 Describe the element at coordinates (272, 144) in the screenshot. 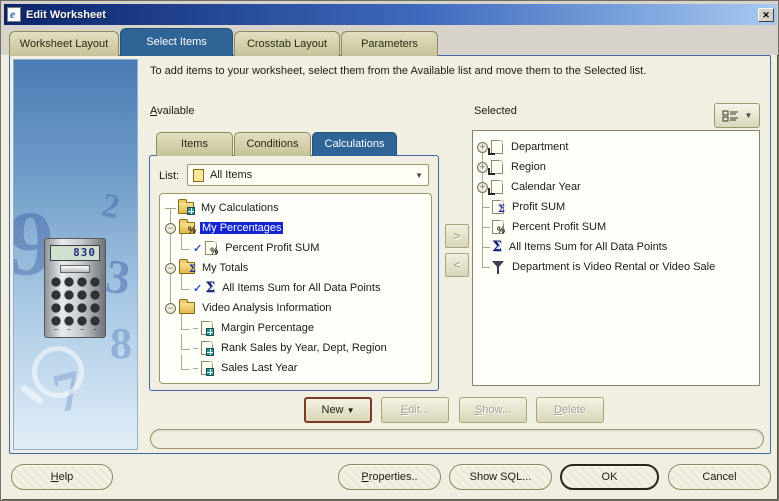

I see `subtab-conditions: Conditions` at that location.